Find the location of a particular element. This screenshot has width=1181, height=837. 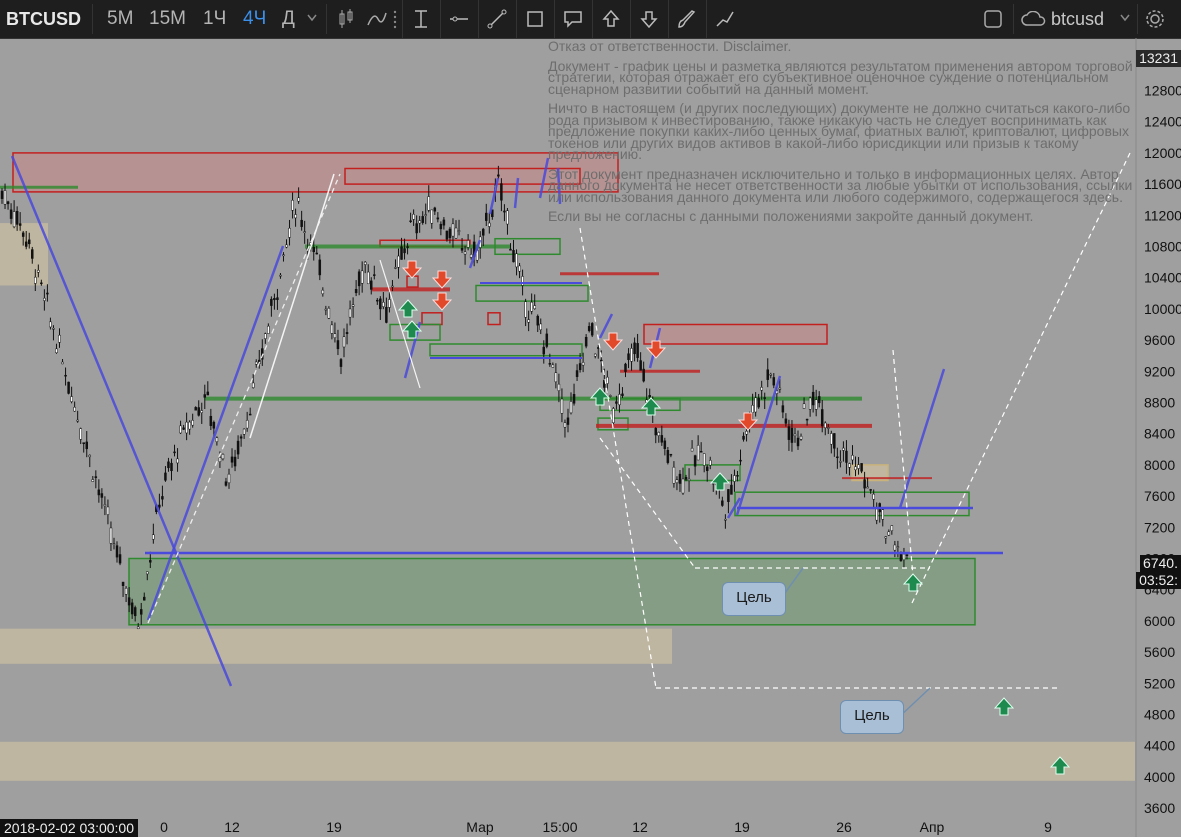

indicators-icon is located at coordinates (377, 19).